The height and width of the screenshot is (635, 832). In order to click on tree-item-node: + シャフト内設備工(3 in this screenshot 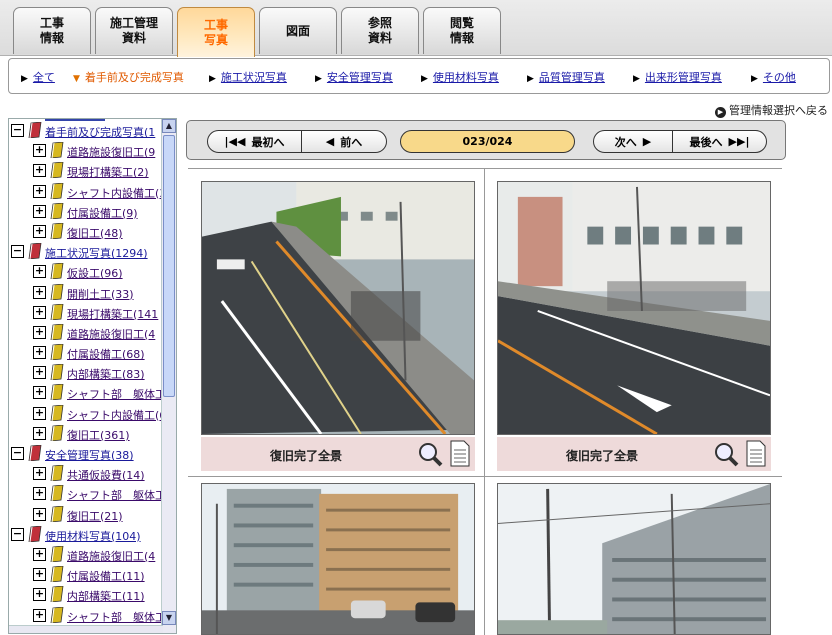, I will do `click(88, 192)`.